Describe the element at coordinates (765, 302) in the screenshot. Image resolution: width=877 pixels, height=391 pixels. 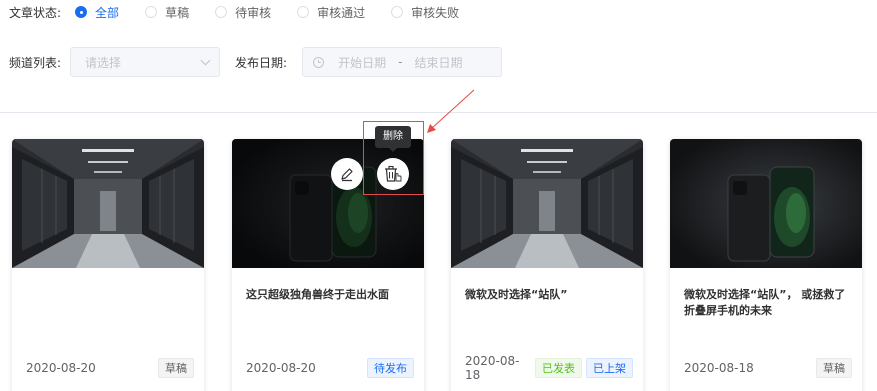
I see `card-title: 微软及时选择“站队”， 或拯救了折叠屏手机的未来` at that location.